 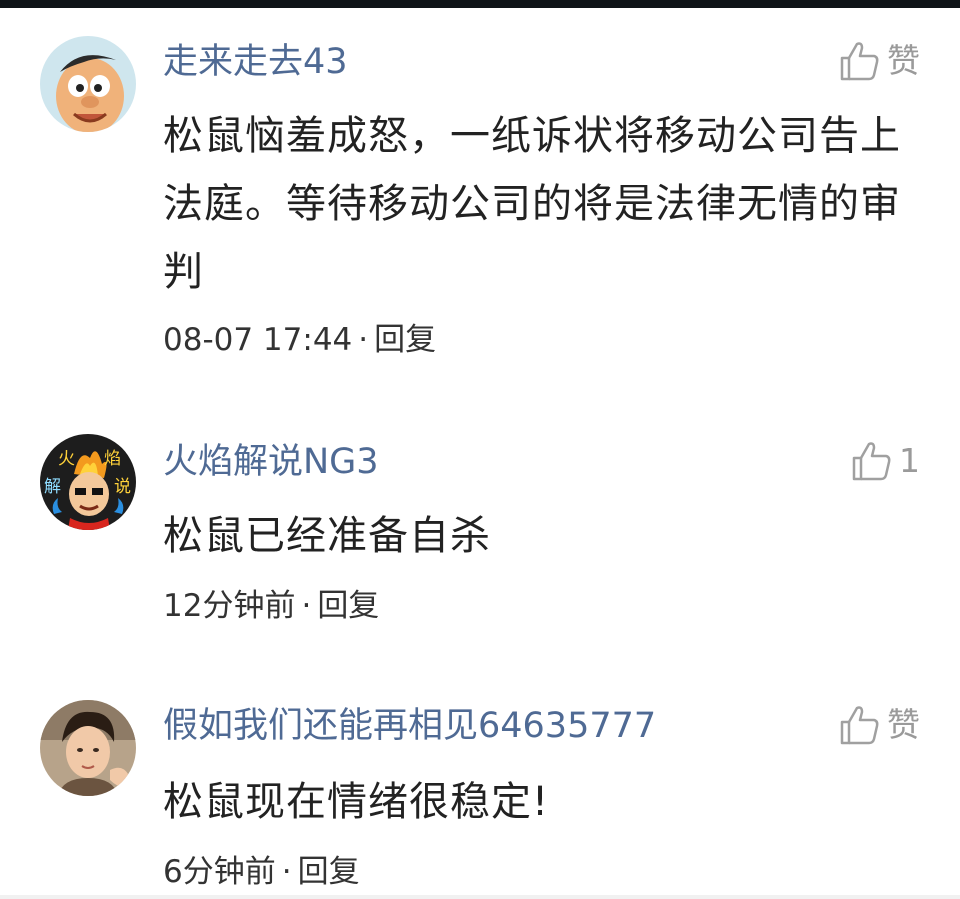 I want to click on comment-text: 松鼠已经准备自杀, so click(x=327, y=536).